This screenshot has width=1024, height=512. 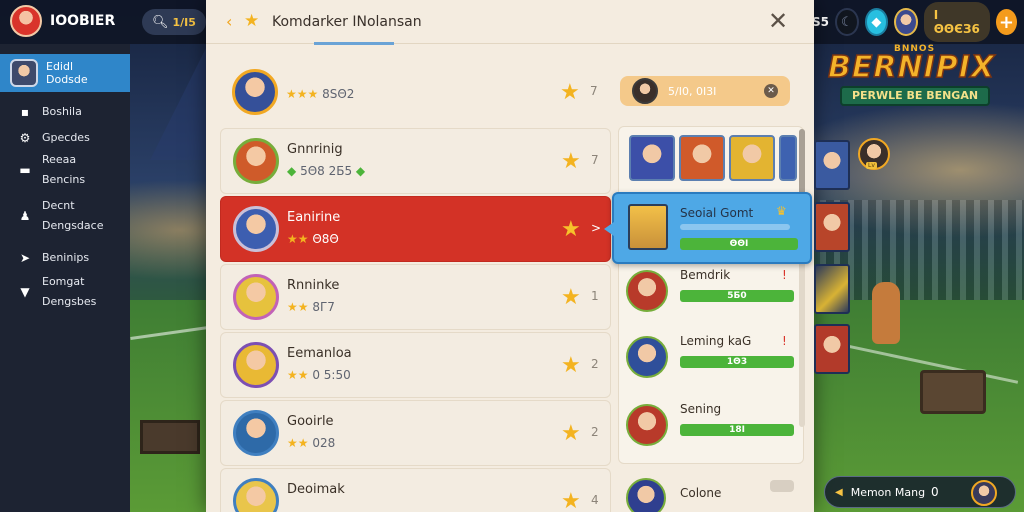 I want to click on row-meta: 028, so click(x=324, y=443).